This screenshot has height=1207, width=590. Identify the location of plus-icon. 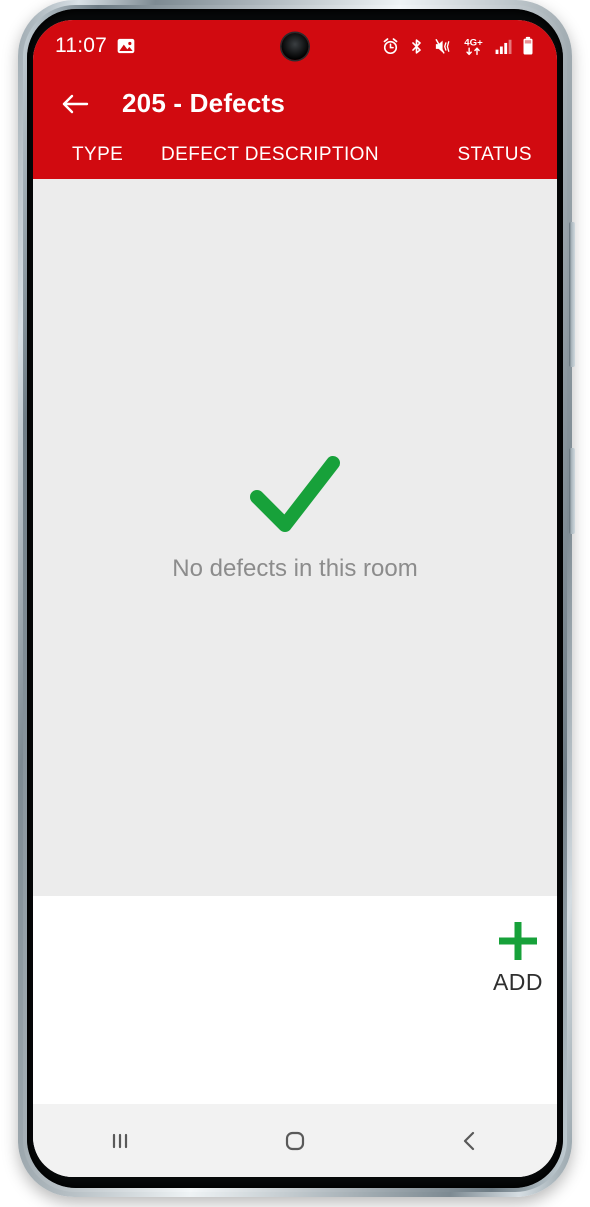
(509, 941).